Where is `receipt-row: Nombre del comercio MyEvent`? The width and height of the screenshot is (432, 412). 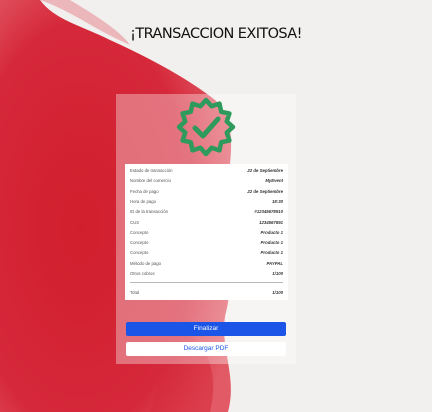 receipt-row: Nombre del comercio MyEvent is located at coordinates (206, 181).